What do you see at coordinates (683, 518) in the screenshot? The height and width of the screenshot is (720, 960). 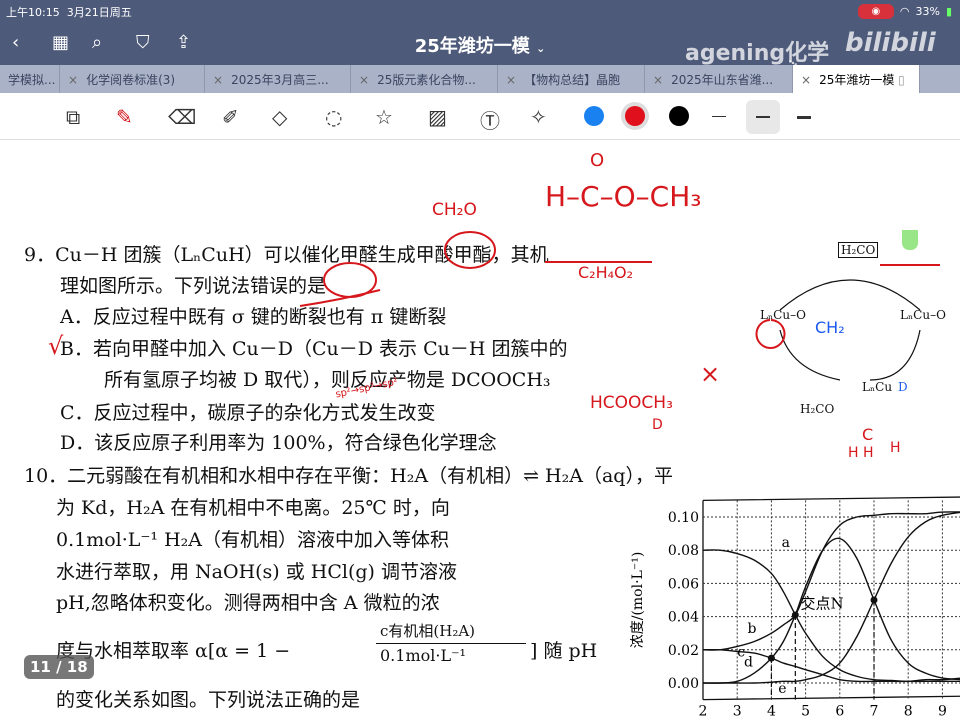 I see `y-tick-label: 0.10` at bounding box center [683, 518].